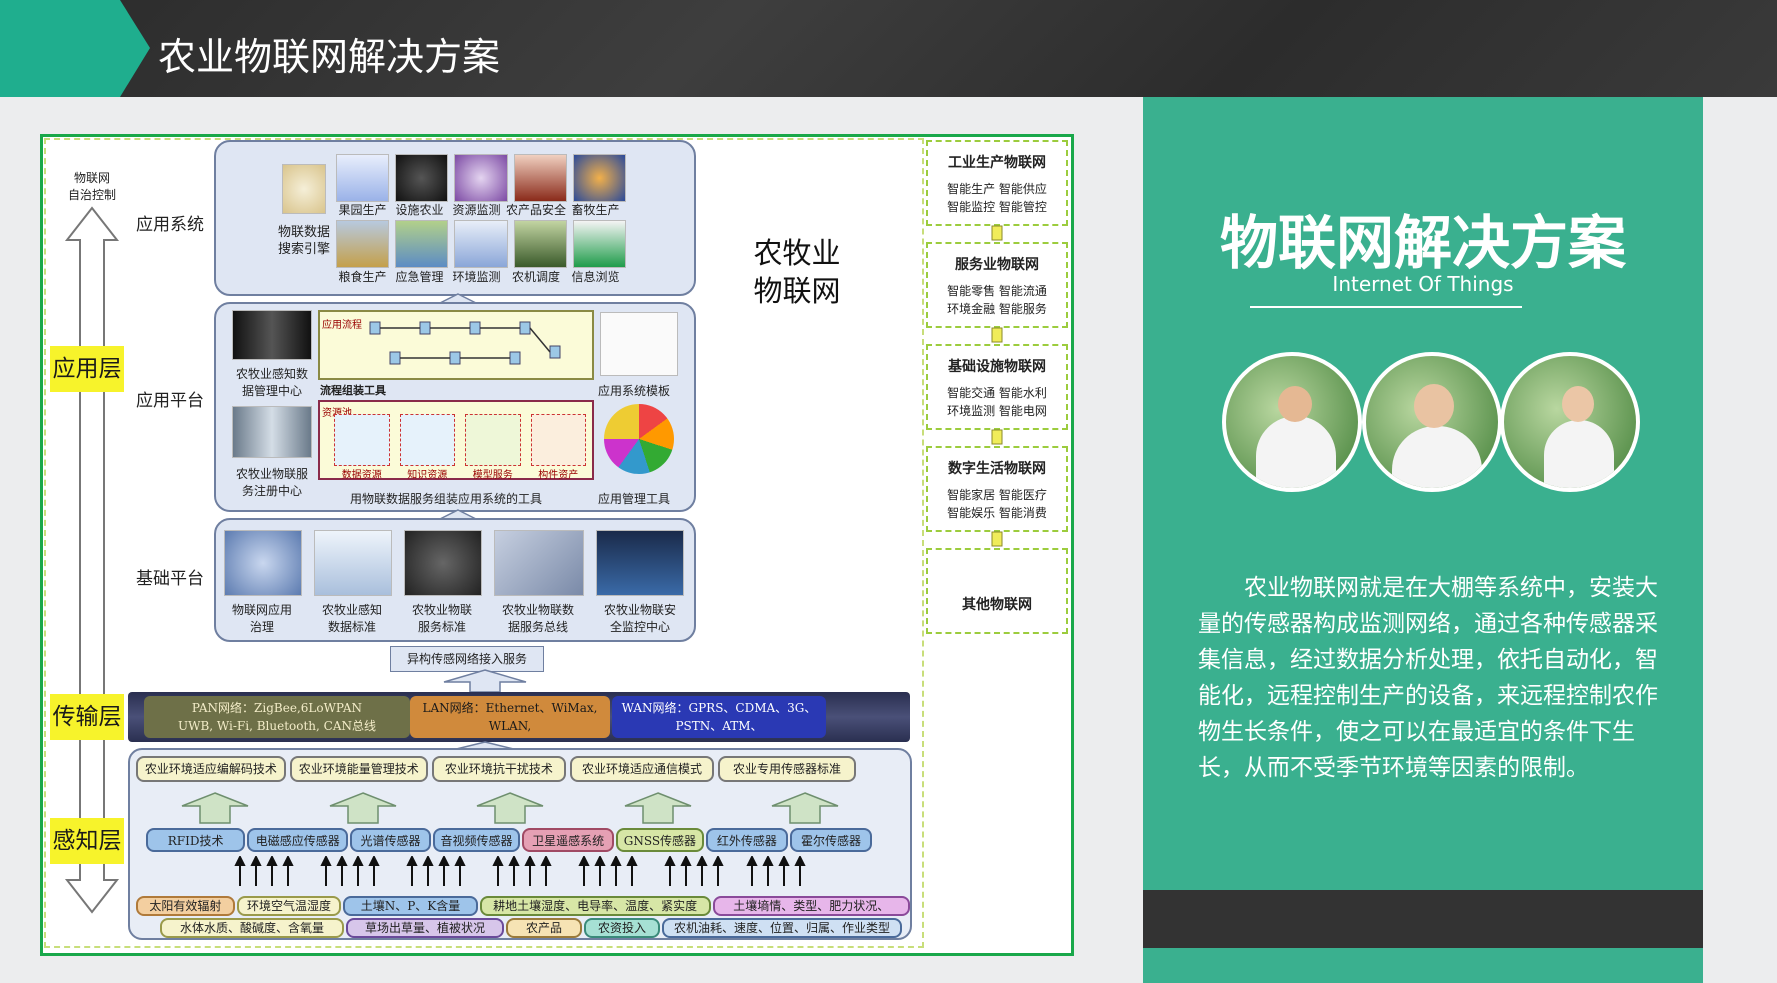  I want to click on base-platform-thumbs, so click(454, 564).